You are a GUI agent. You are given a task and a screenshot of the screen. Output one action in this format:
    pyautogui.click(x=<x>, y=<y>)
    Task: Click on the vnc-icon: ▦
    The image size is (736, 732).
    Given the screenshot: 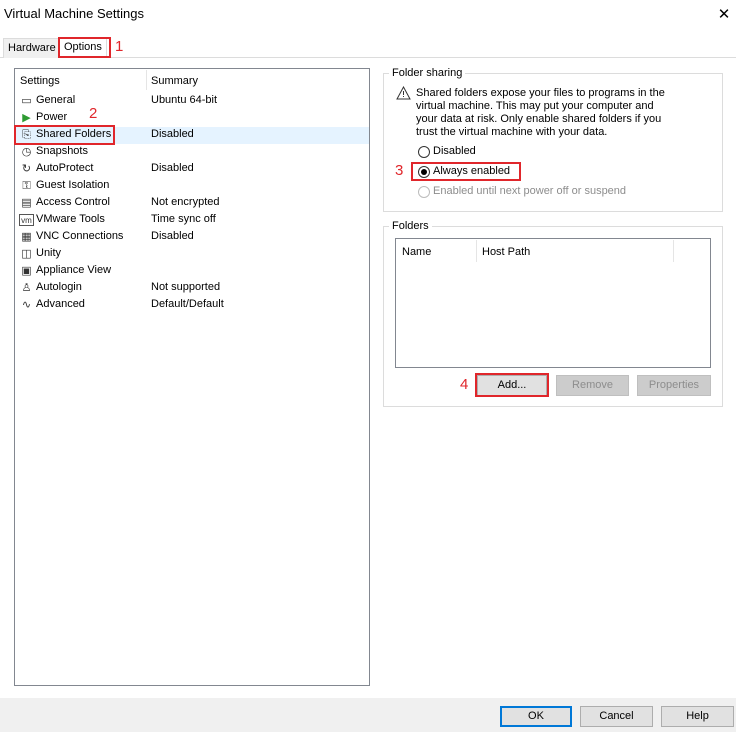 What is the action you would take?
    pyautogui.click(x=26, y=237)
    